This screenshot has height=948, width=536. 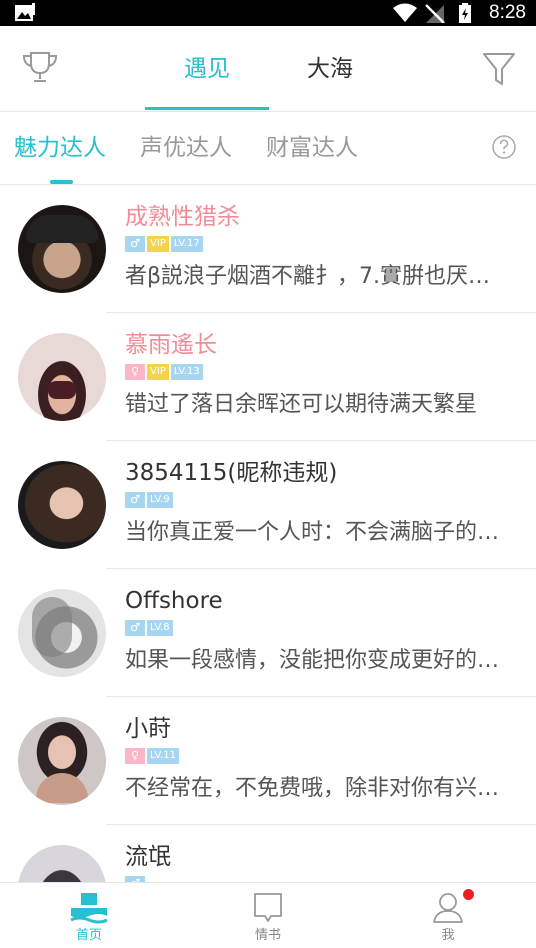 I want to click on trophy-icon, so click(x=40, y=68).